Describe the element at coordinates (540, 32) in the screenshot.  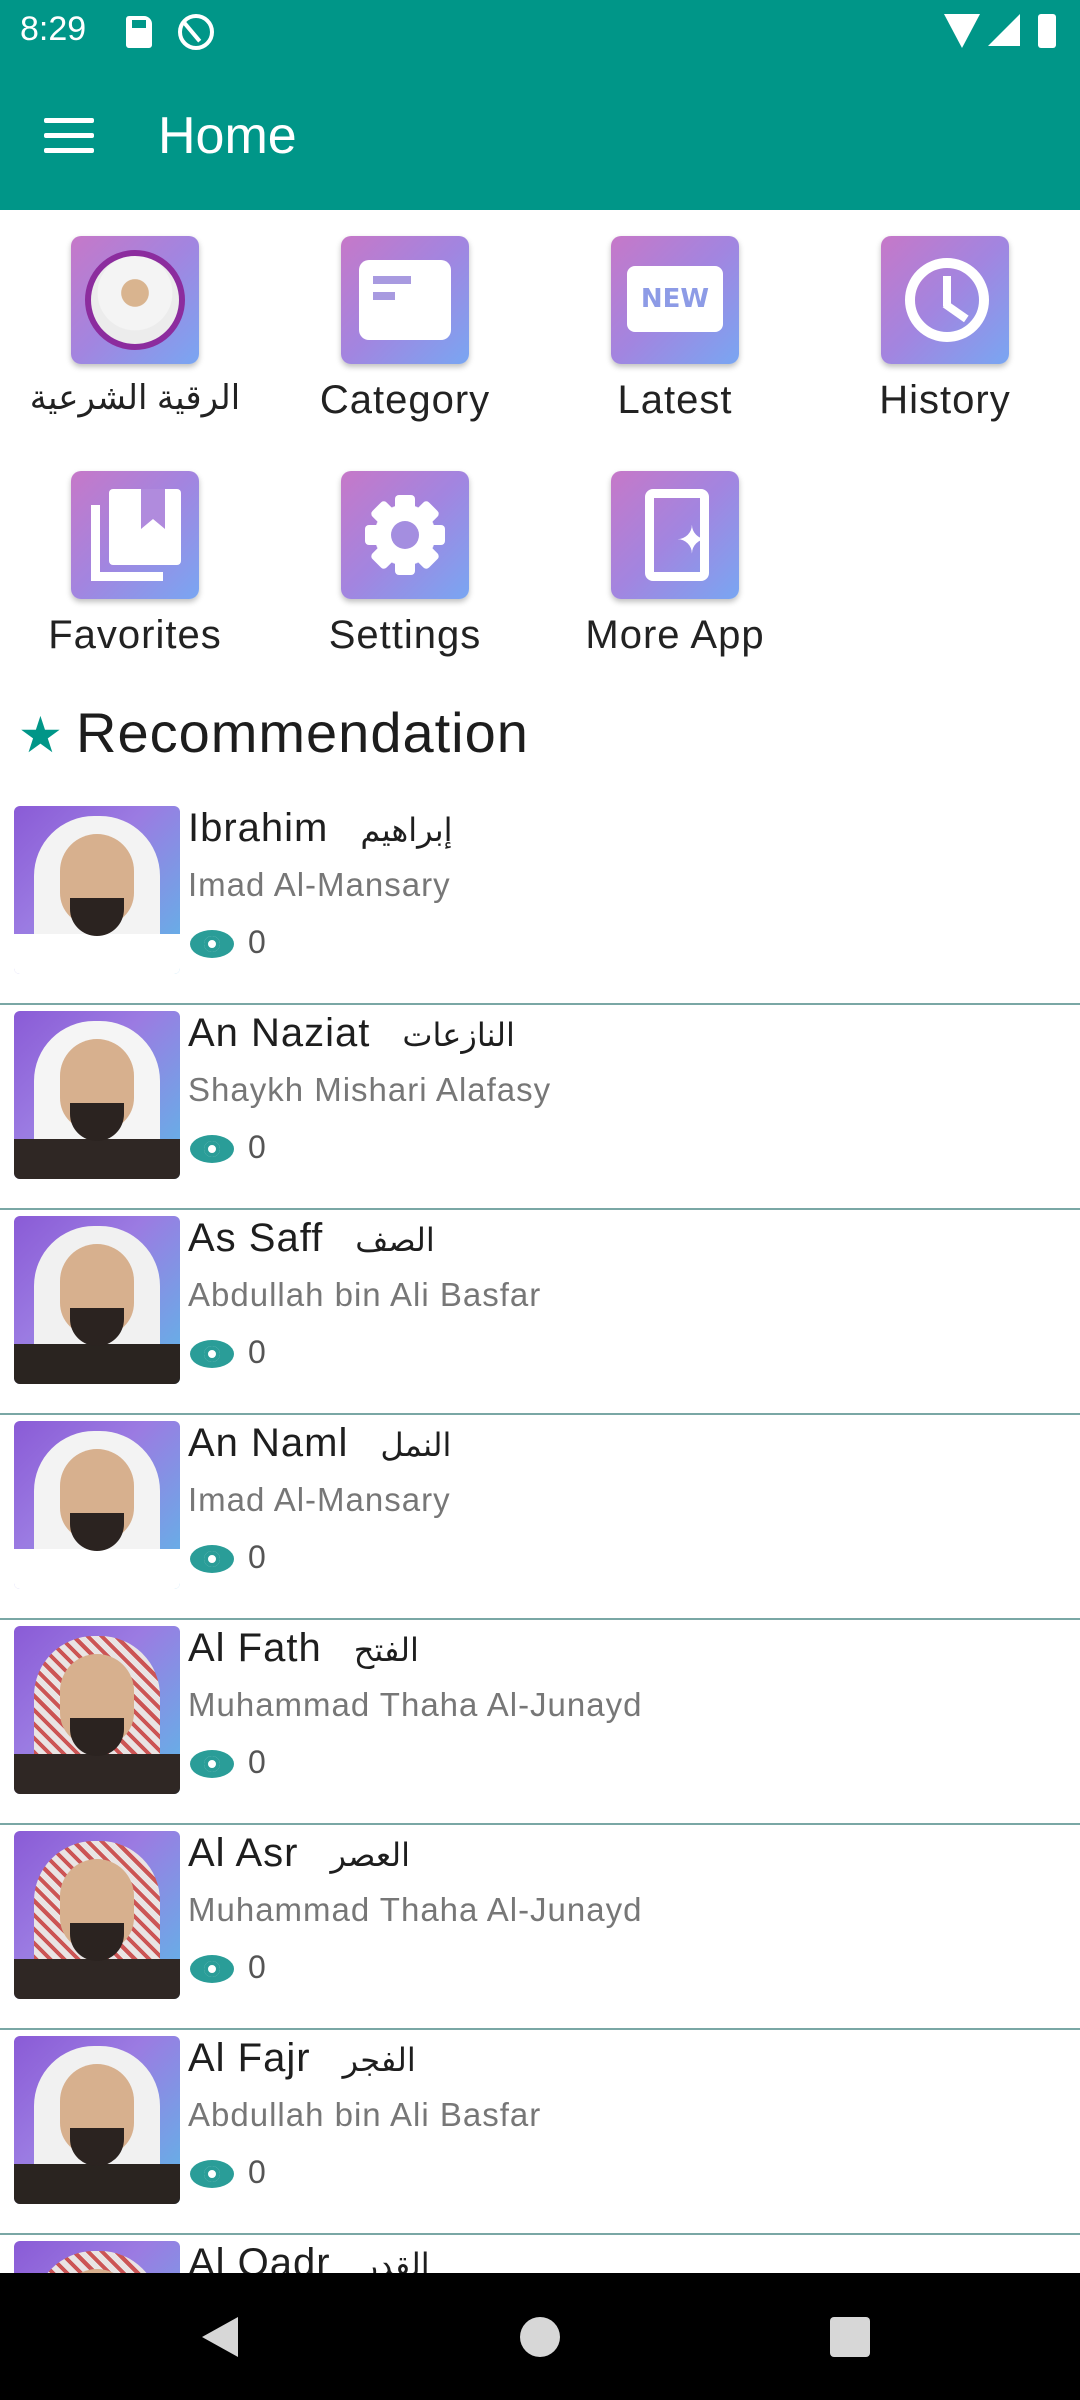
I see `status-bar: 8:29` at that location.